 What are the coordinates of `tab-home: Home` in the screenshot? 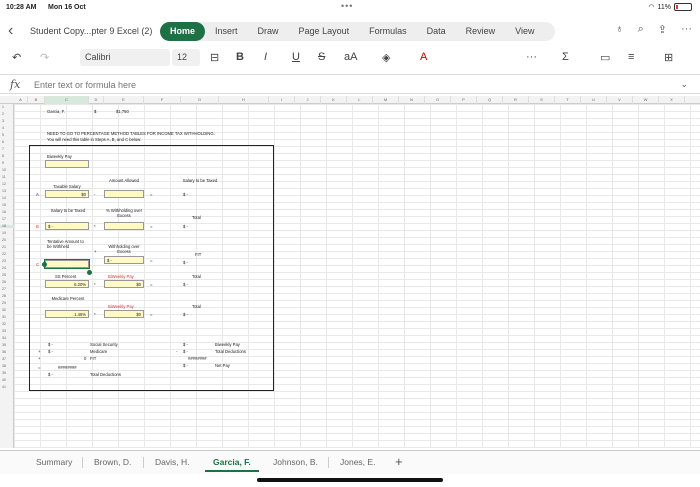 It's located at (183, 31).